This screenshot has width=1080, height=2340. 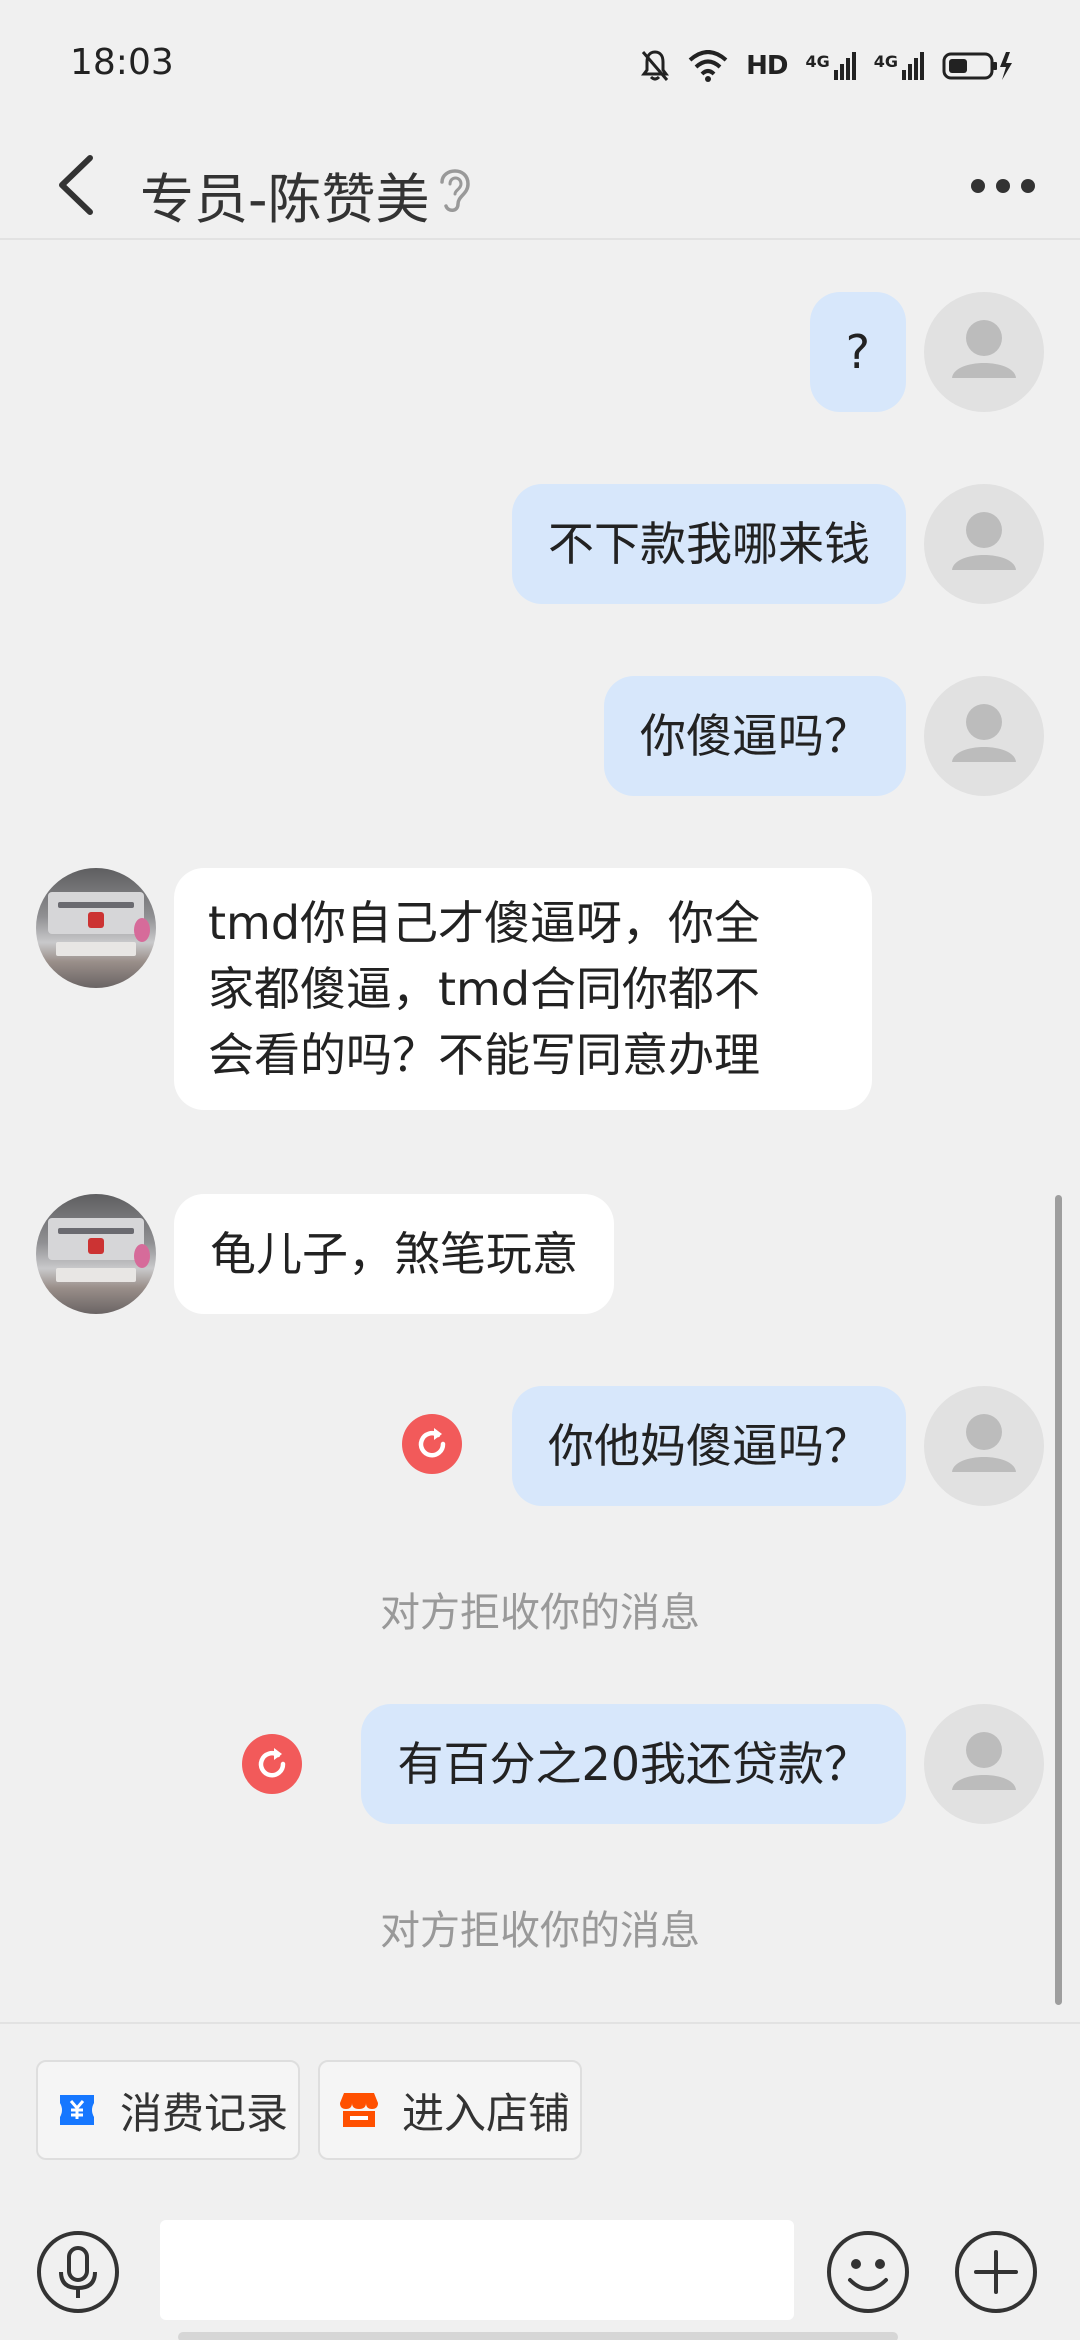 I want to click on outgoing-message: 你他妈傻逼吗？, so click(x=709, y=1446).